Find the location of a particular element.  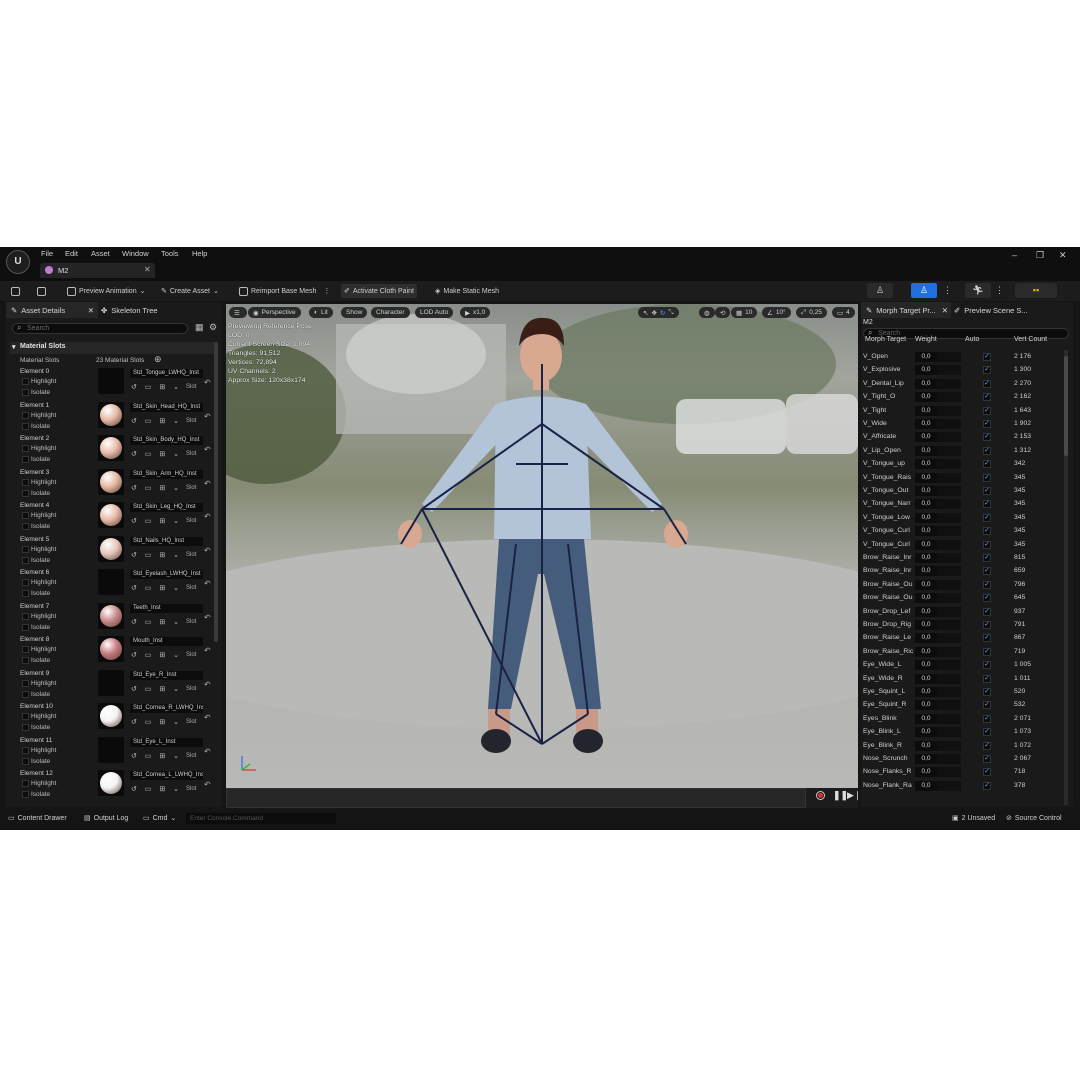

morph-target-row: Brow_Drop_Rig 0,0 ✓ 791 is located at coordinates (961, 625).